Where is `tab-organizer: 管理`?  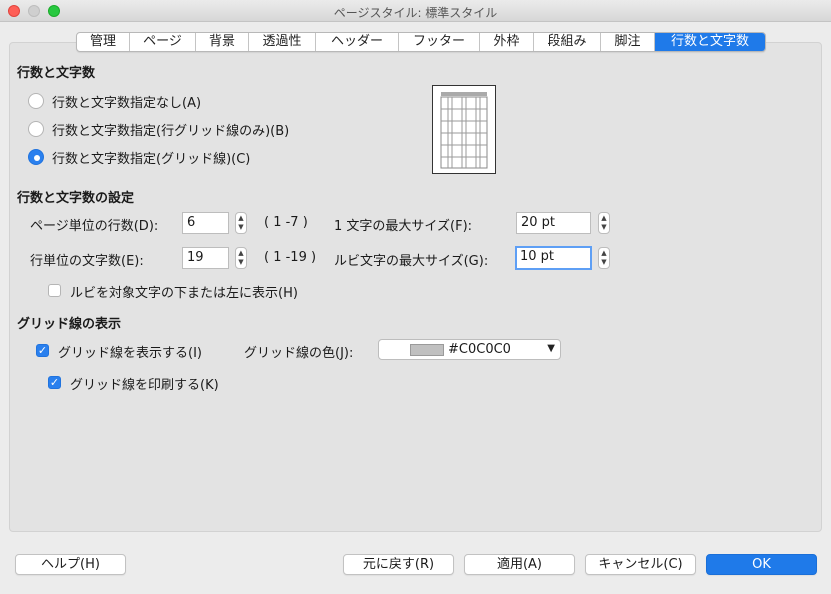
tab-organizer: 管理 is located at coordinates (103, 42).